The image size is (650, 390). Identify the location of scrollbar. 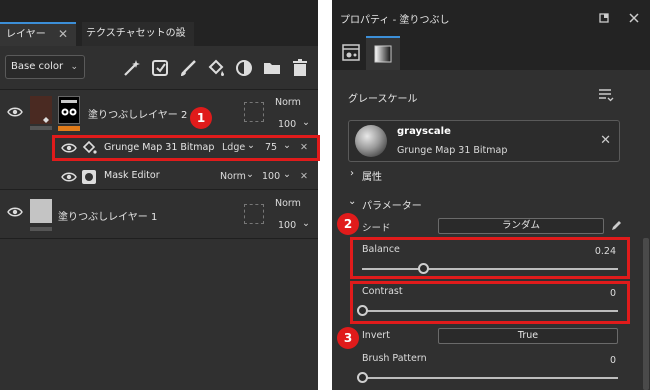
(646, 314).